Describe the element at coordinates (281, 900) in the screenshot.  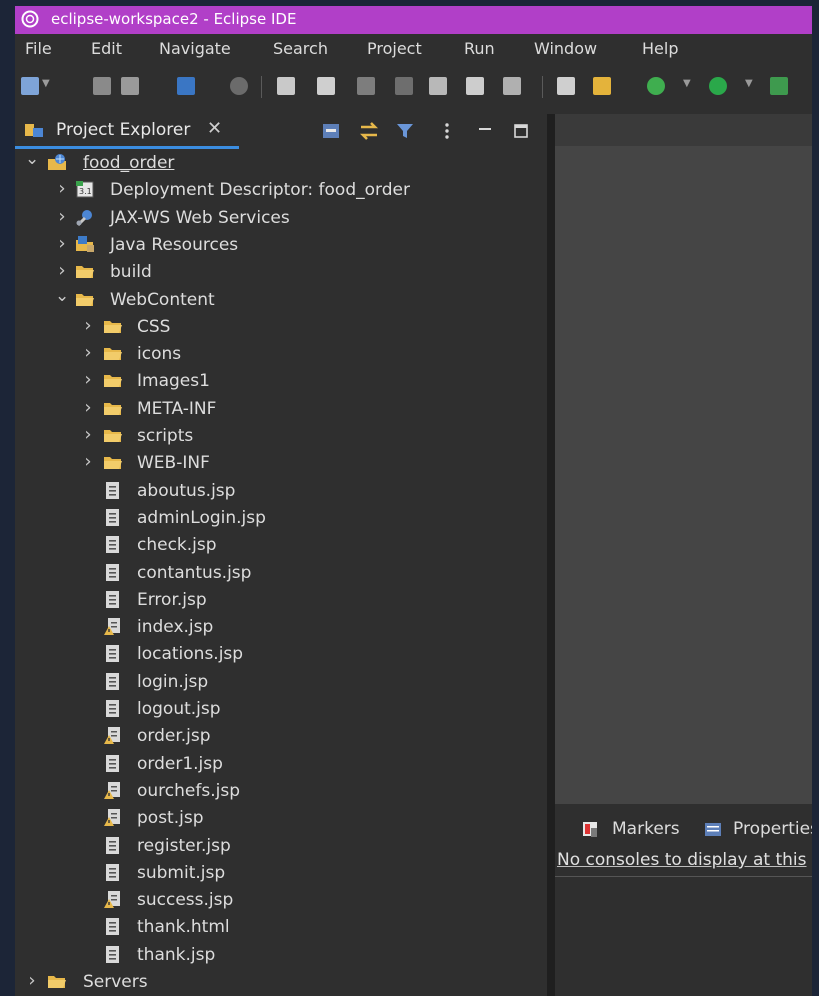
I see `tree-item: success.jsp` at that location.